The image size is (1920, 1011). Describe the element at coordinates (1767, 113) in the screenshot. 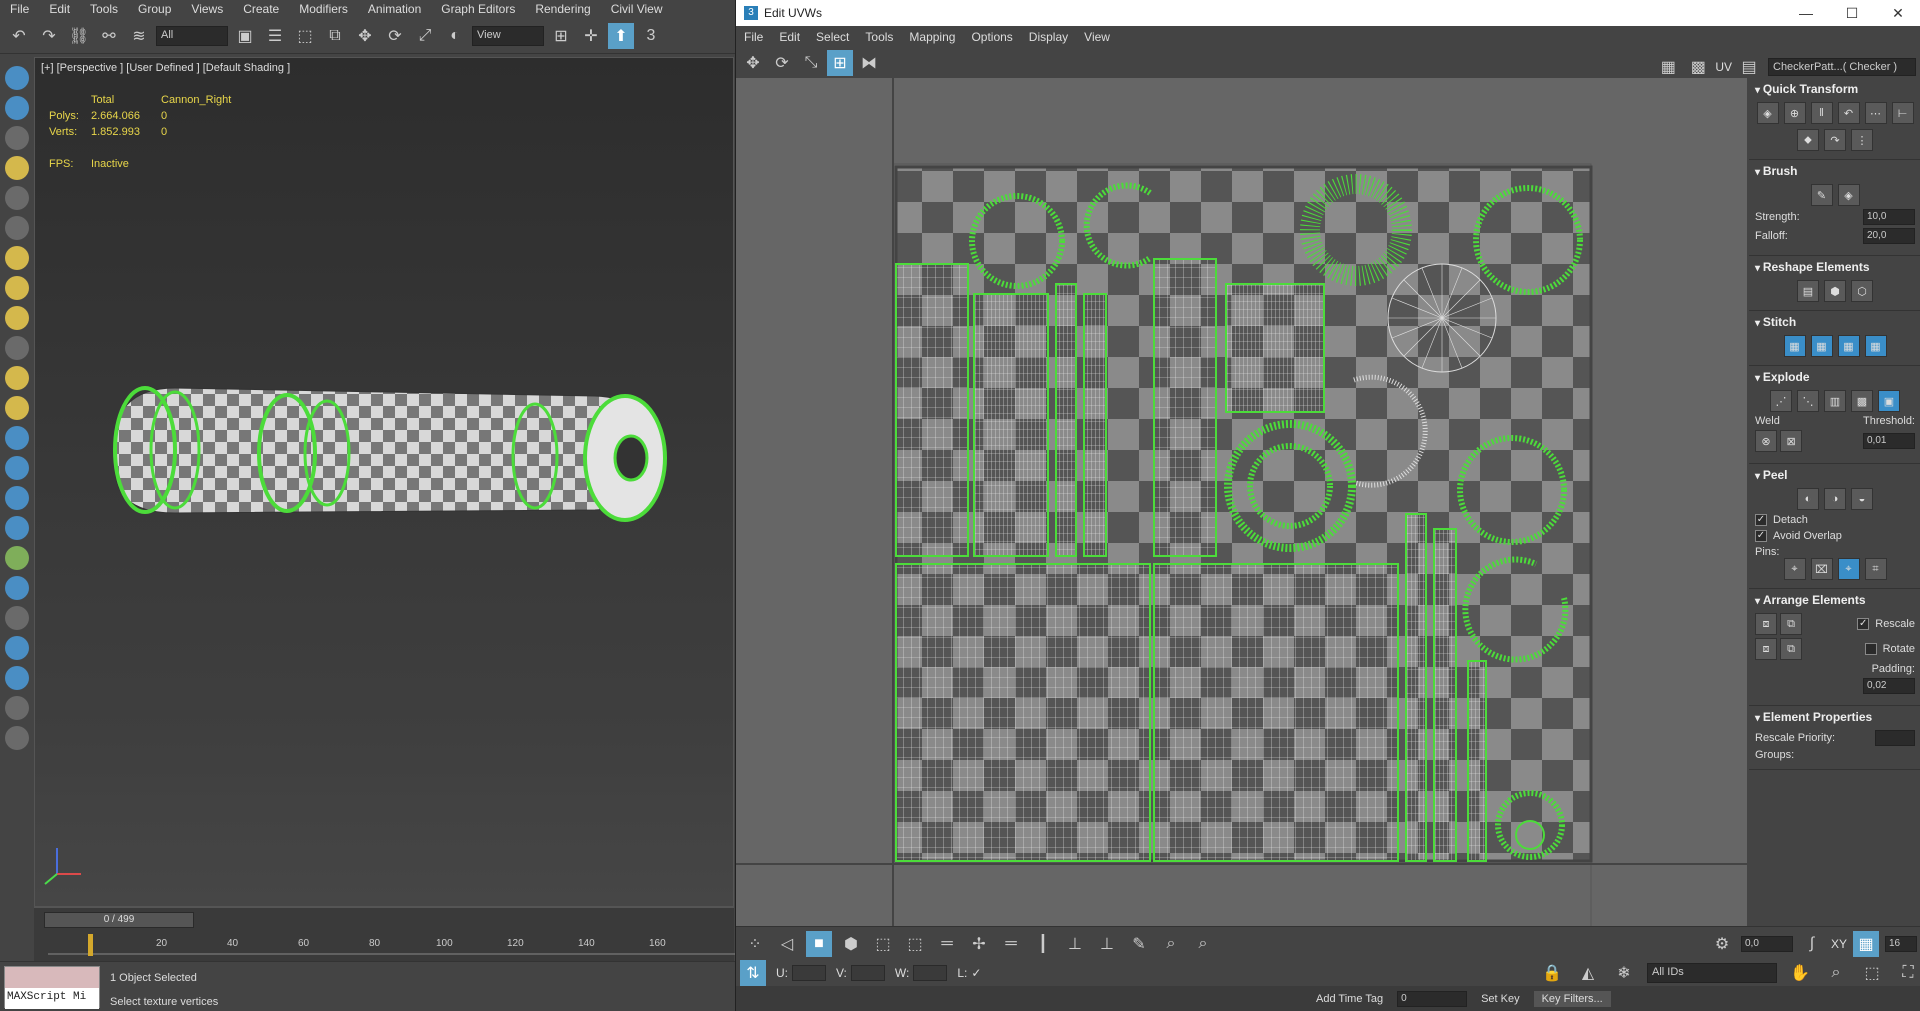

I see `set-pivot-icon: ◈` at that location.